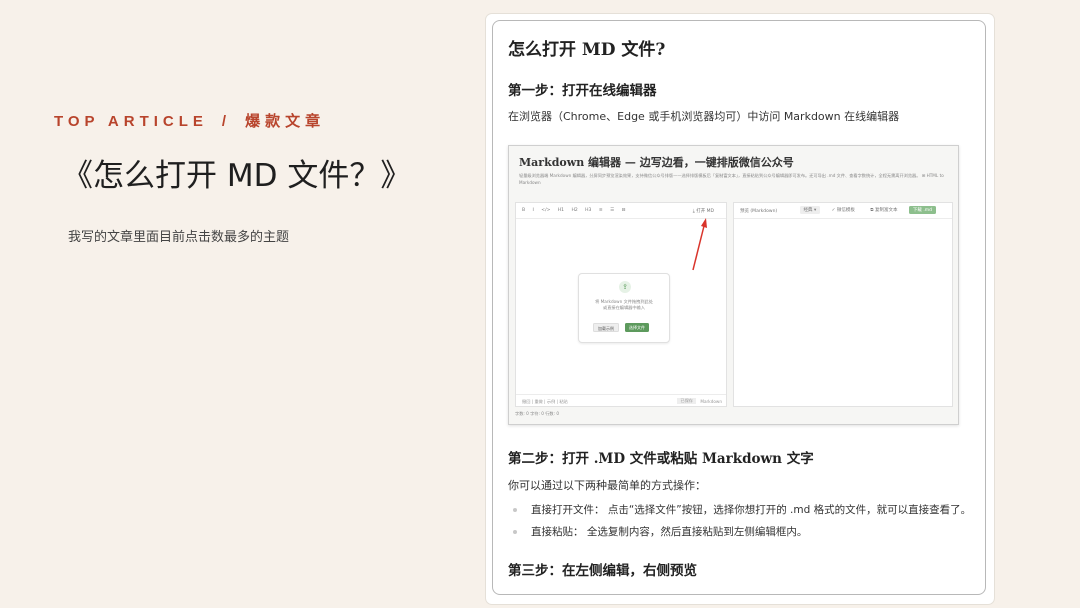 The height and width of the screenshot is (608, 1080). Describe the element at coordinates (237, 176) in the screenshot. I see `slide-title: 《怎么打开 MD 文件？》` at that location.